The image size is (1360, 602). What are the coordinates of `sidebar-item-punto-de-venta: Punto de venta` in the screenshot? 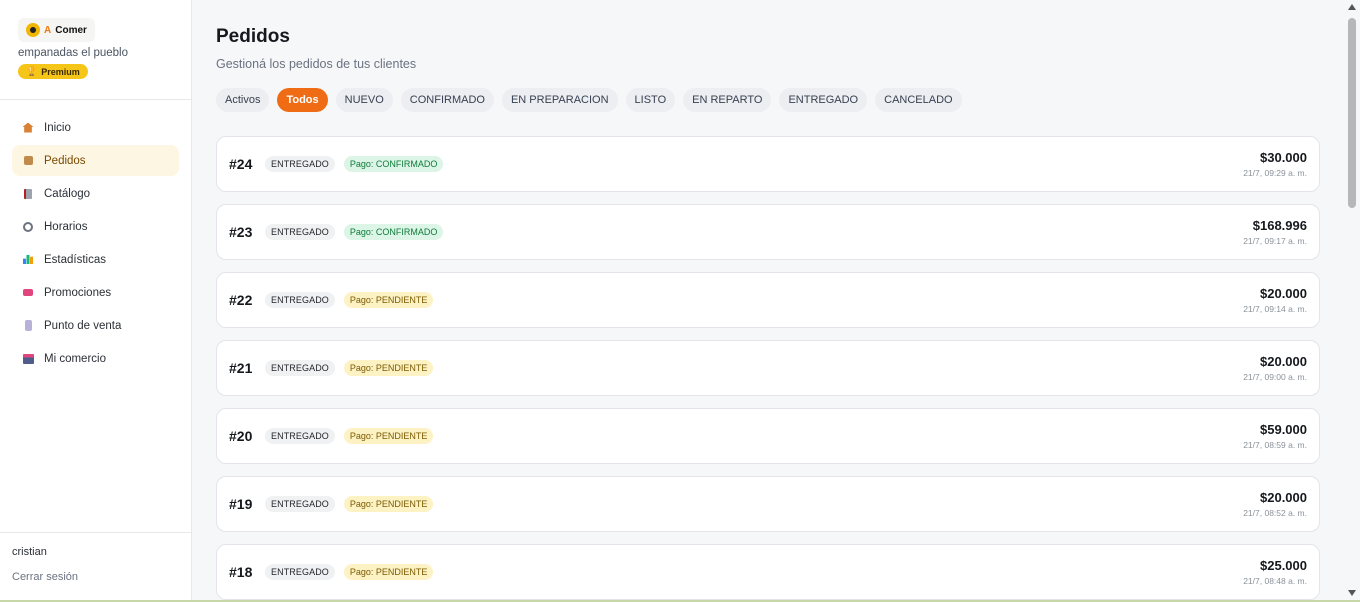 It's located at (95, 325).